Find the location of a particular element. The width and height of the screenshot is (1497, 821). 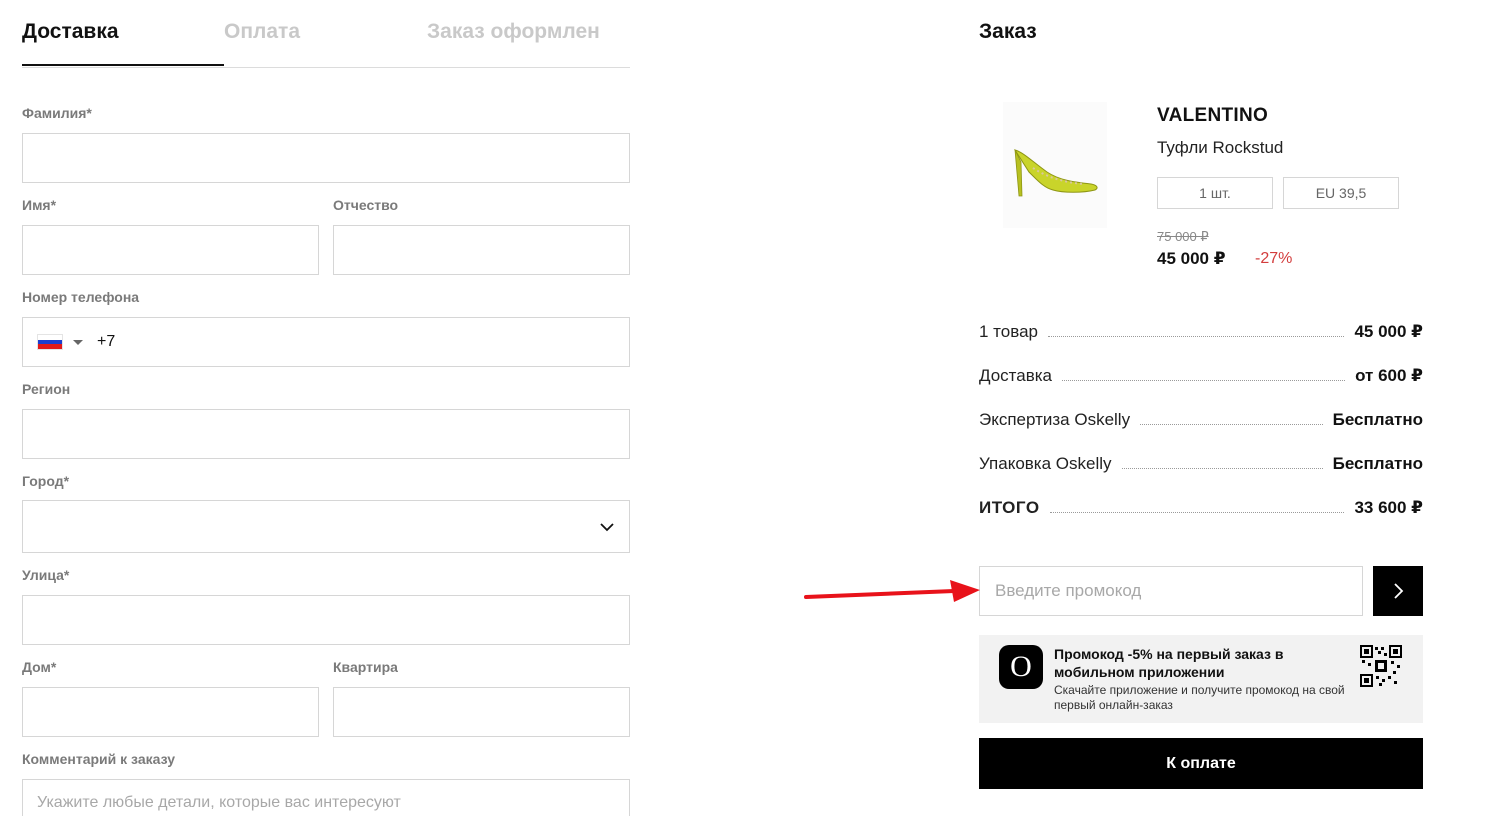

apartment-input is located at coordinates (481, 712).